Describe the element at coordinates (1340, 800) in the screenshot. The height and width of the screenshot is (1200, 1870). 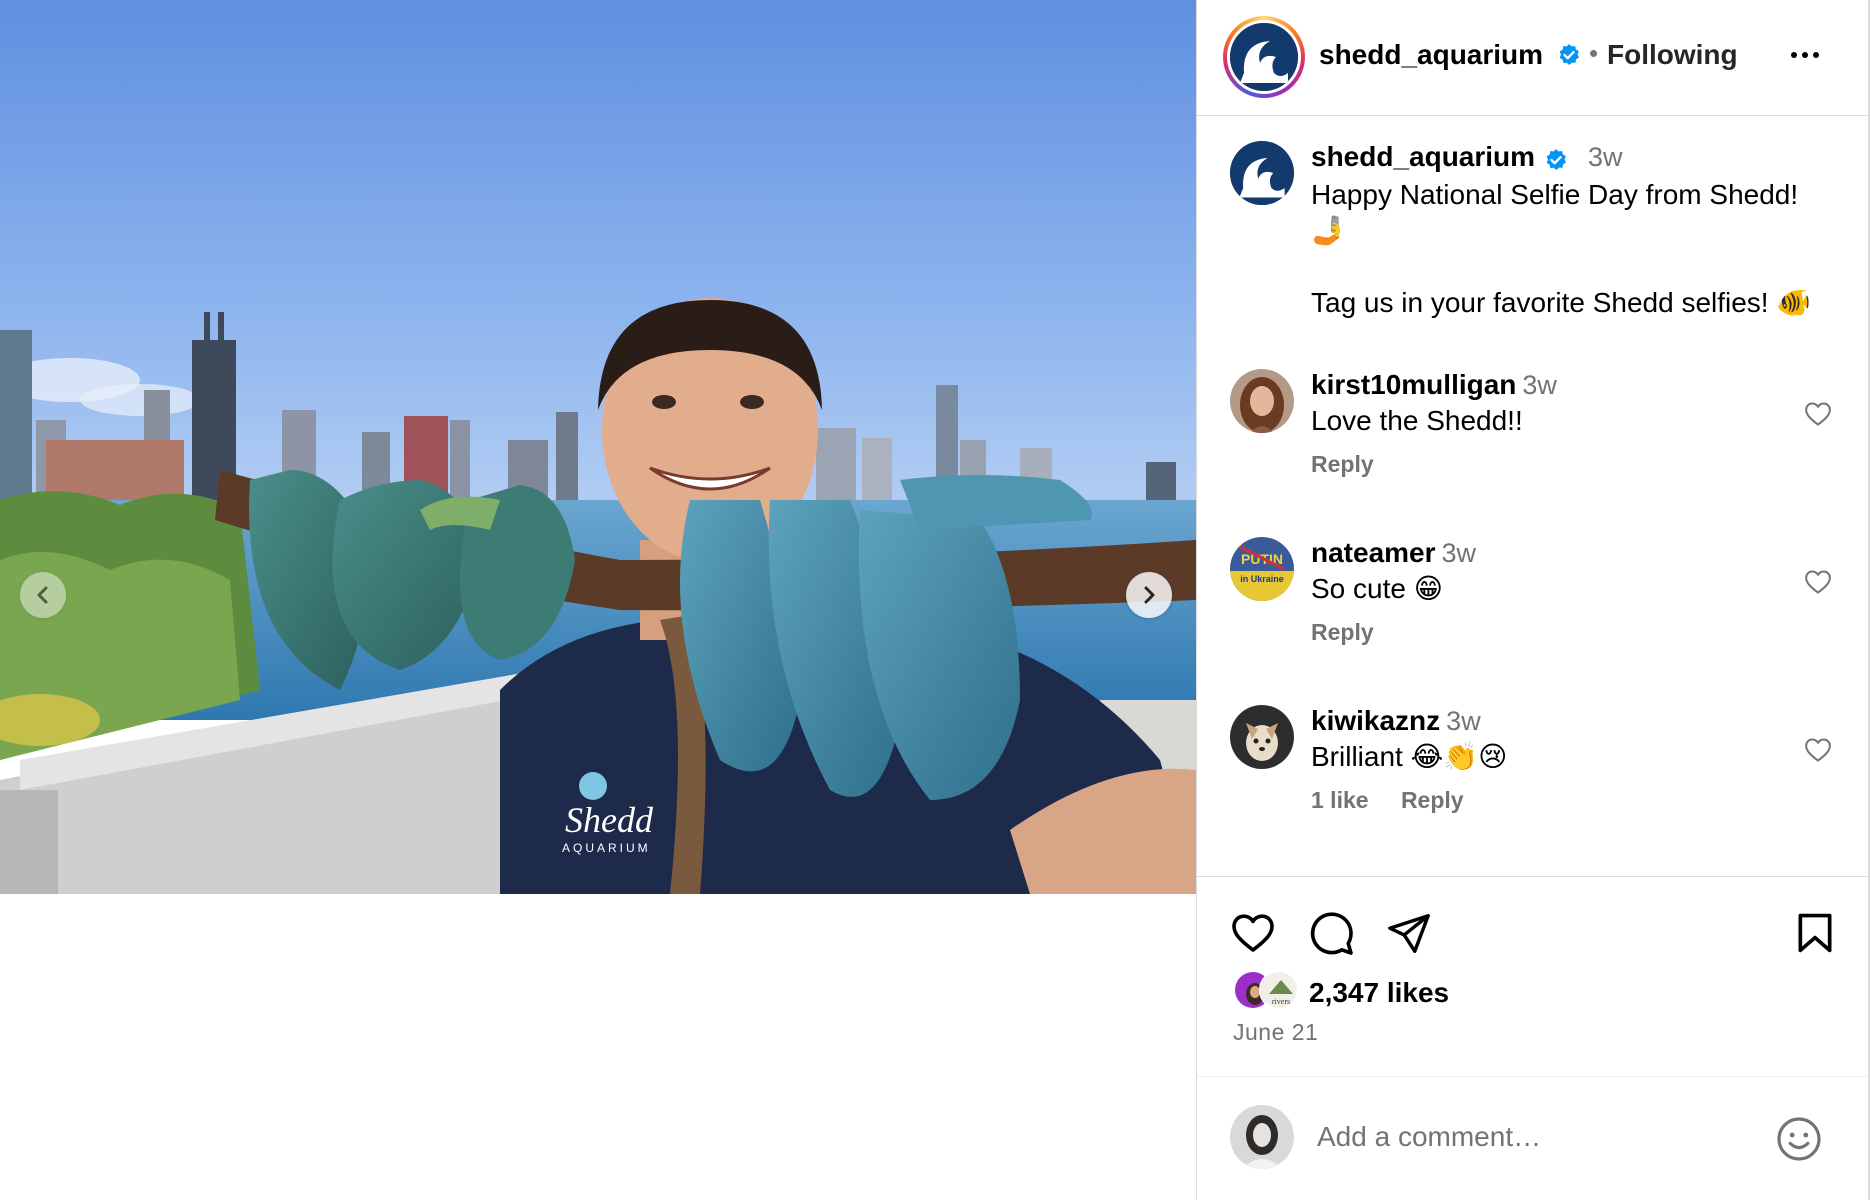
I see `comment-likes-count: 1 like` at that location.